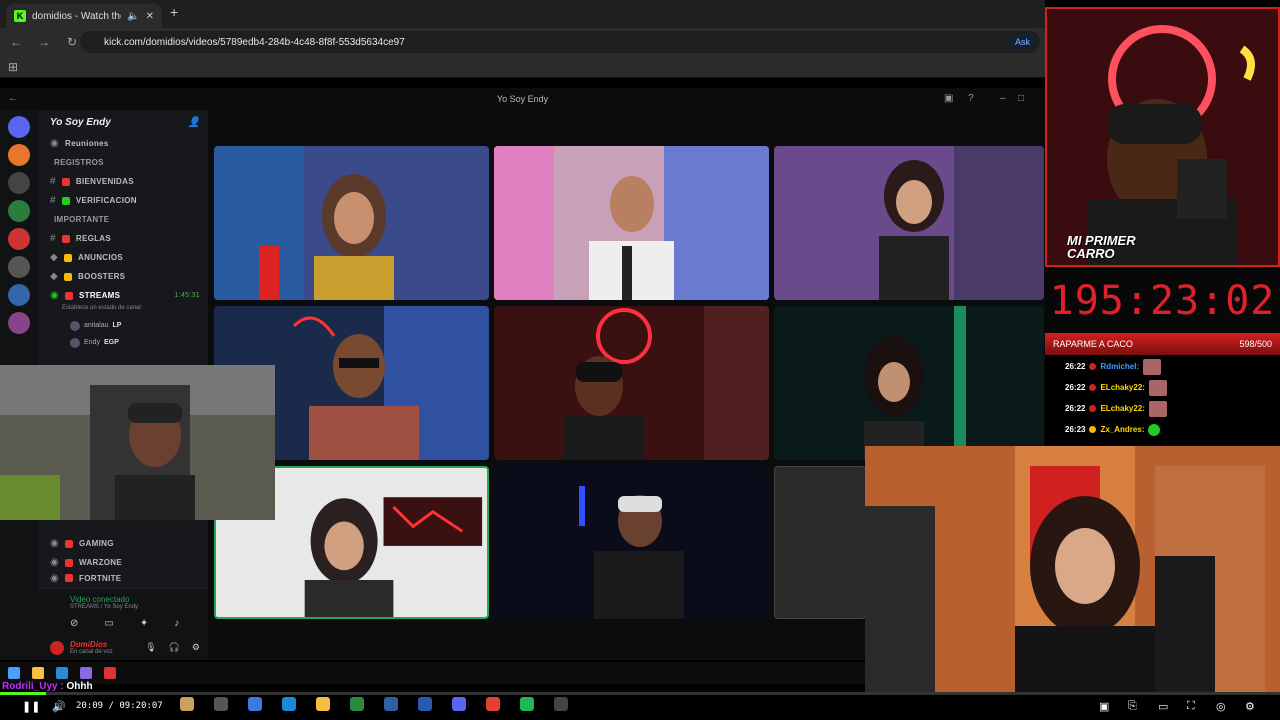 This screenshot has width=1280, height=720. I want to click on channel-anuncios: ◆ ANUNCIOS, so click(123, 257).